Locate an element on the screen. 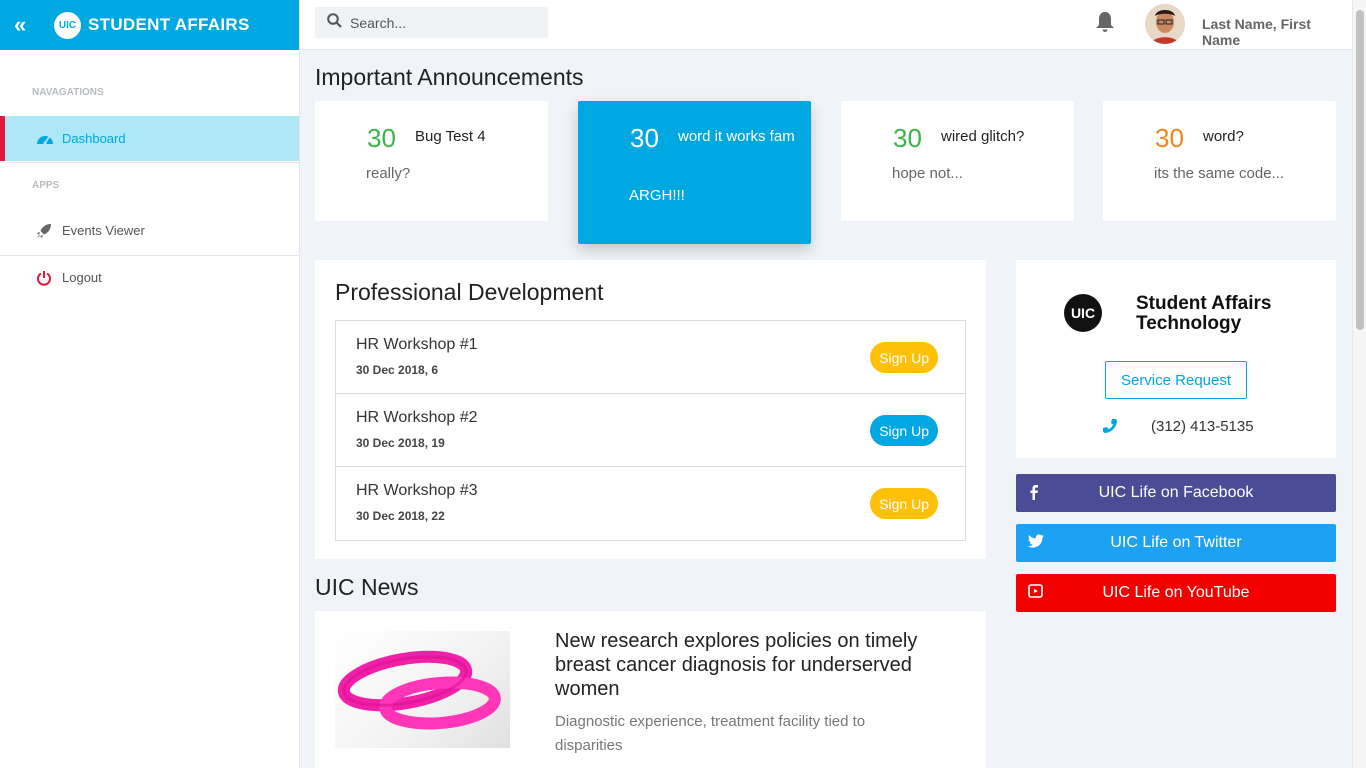  news-section-title: UIC News is located at coordinates (367, 587).